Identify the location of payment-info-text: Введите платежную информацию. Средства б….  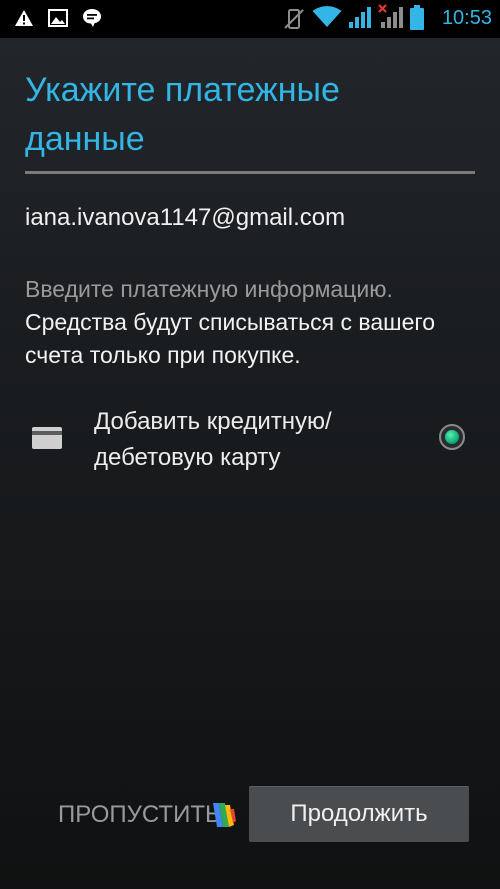
(255, 322).